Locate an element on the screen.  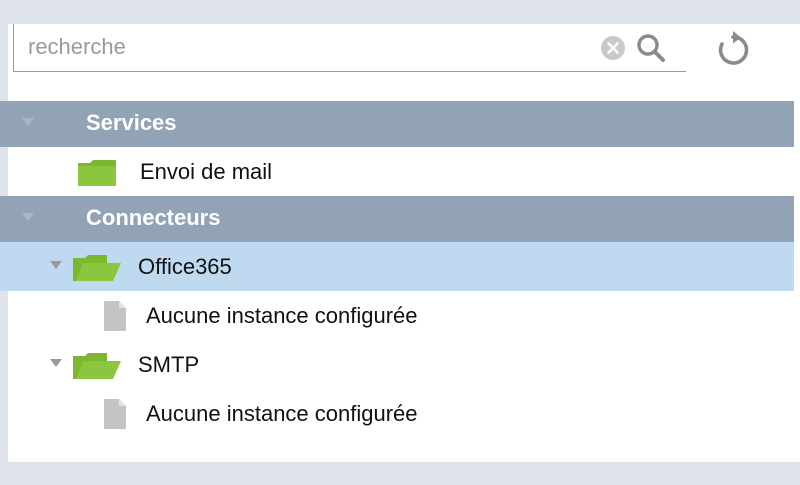
tree-item-office365-empty: Aucune instance configurée is located at coordinates (397, 315).